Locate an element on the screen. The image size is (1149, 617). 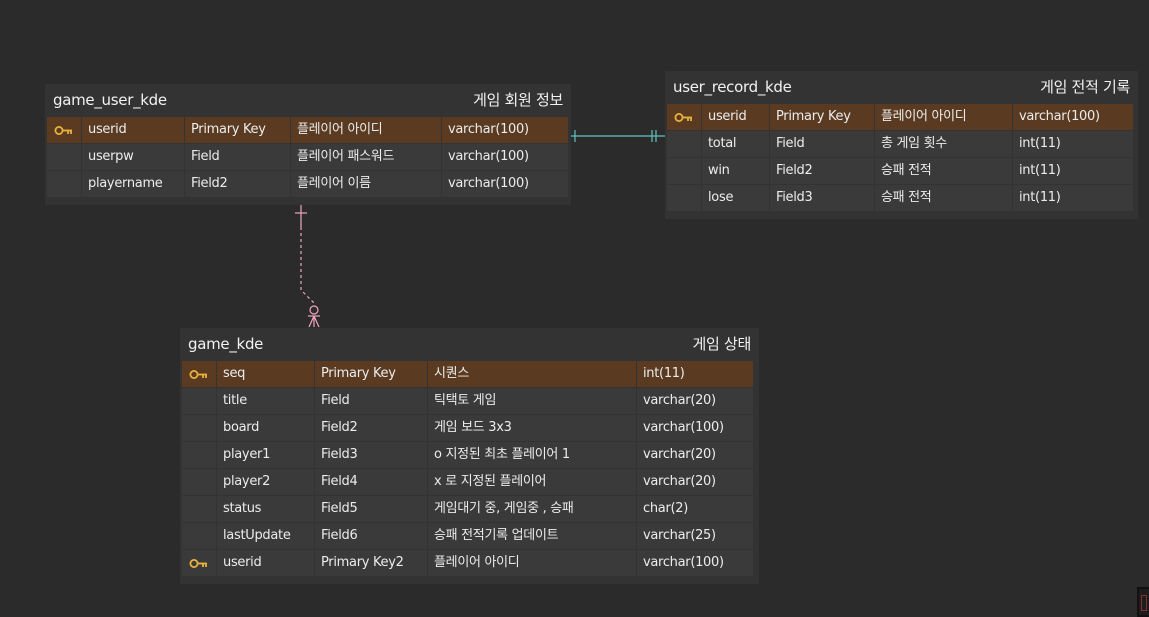
column-keytype: Primary Key2 is located at coordinates (371, 563).